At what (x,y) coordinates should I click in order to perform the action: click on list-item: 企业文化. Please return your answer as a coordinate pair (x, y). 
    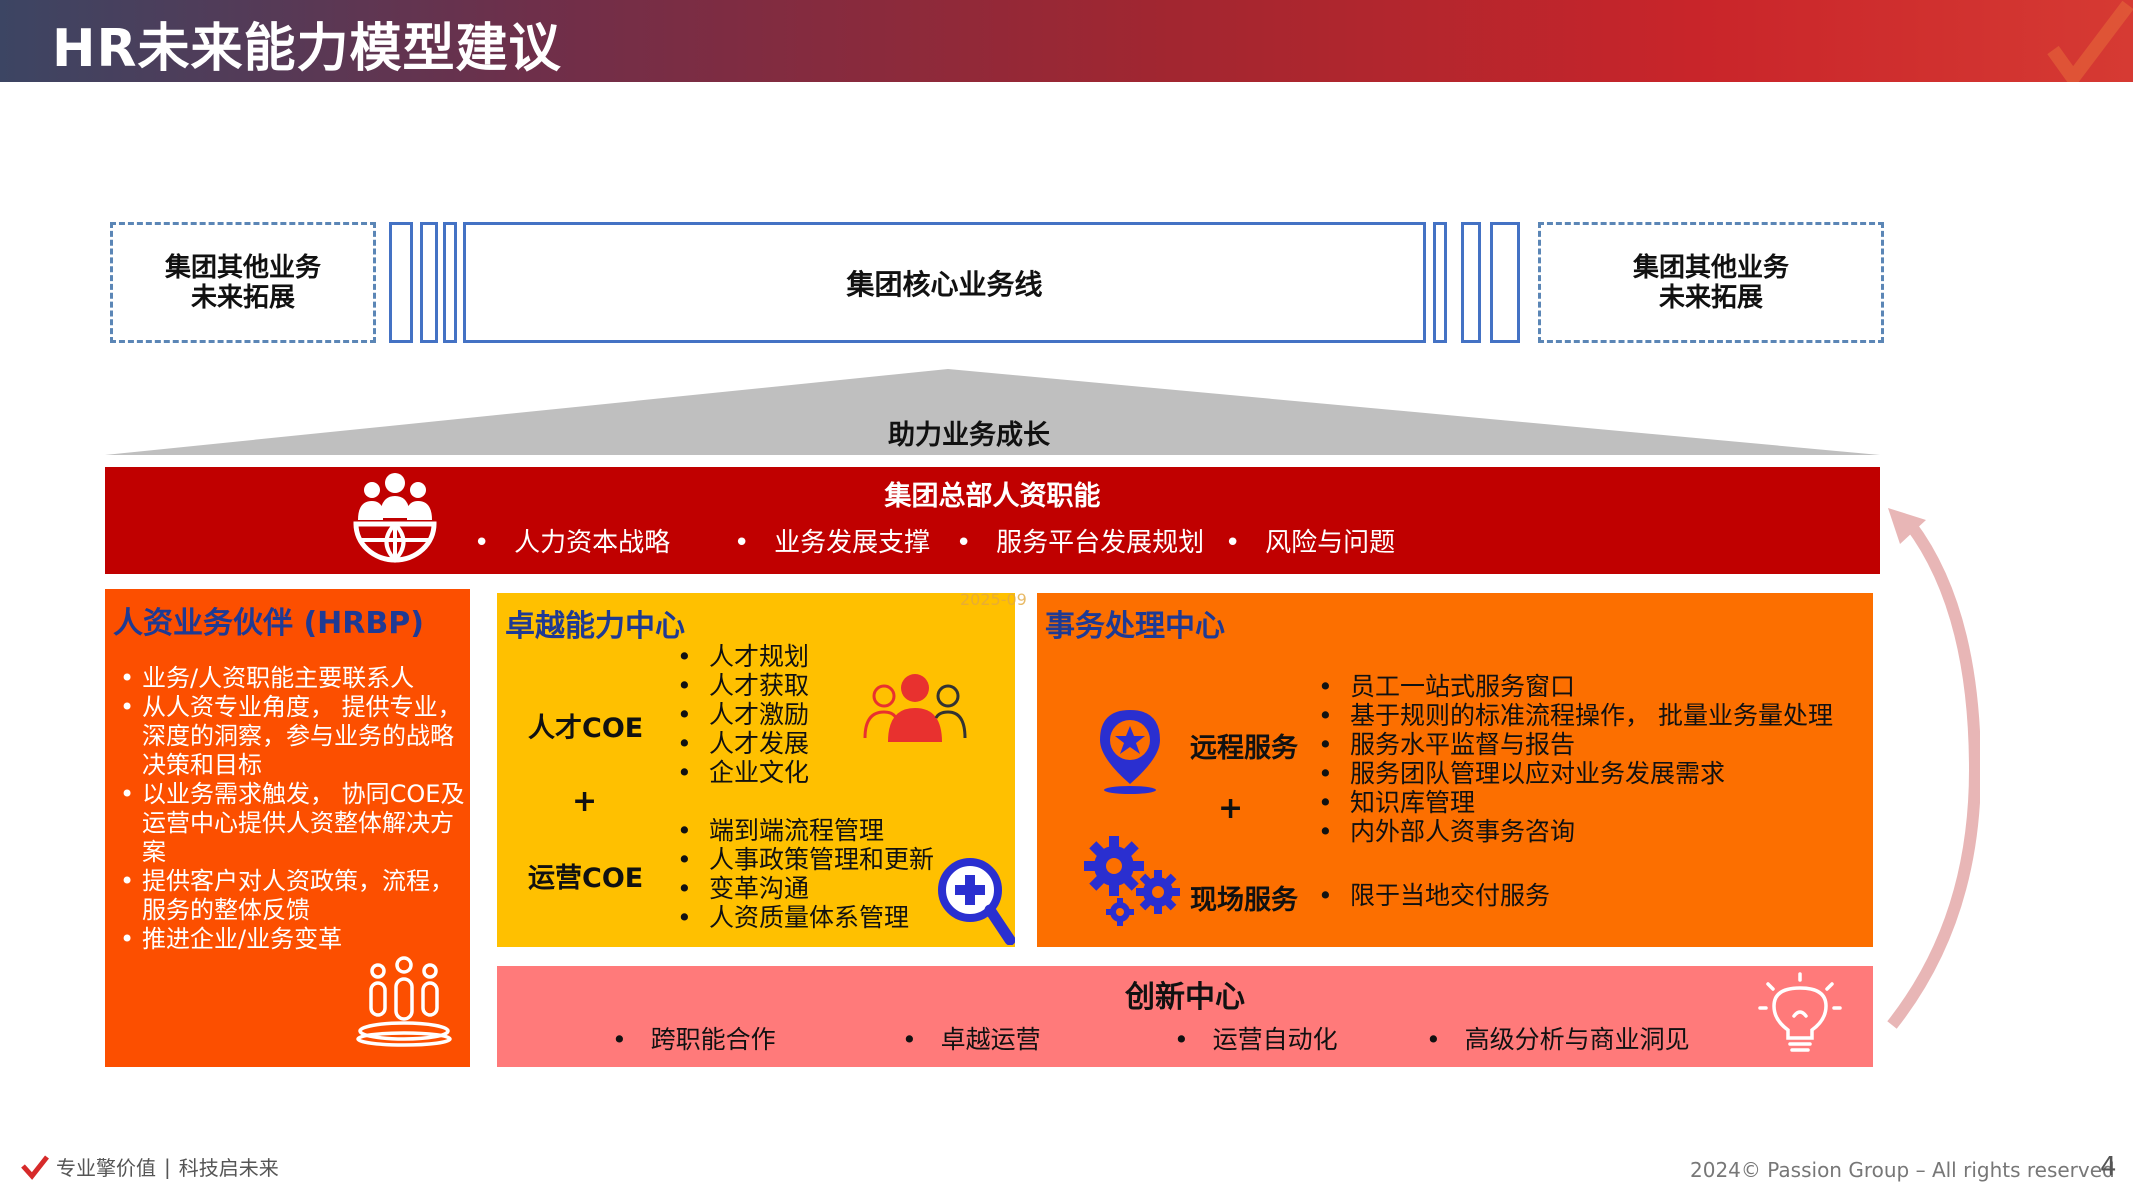
    Looking at the image, I should click on (743, 772).